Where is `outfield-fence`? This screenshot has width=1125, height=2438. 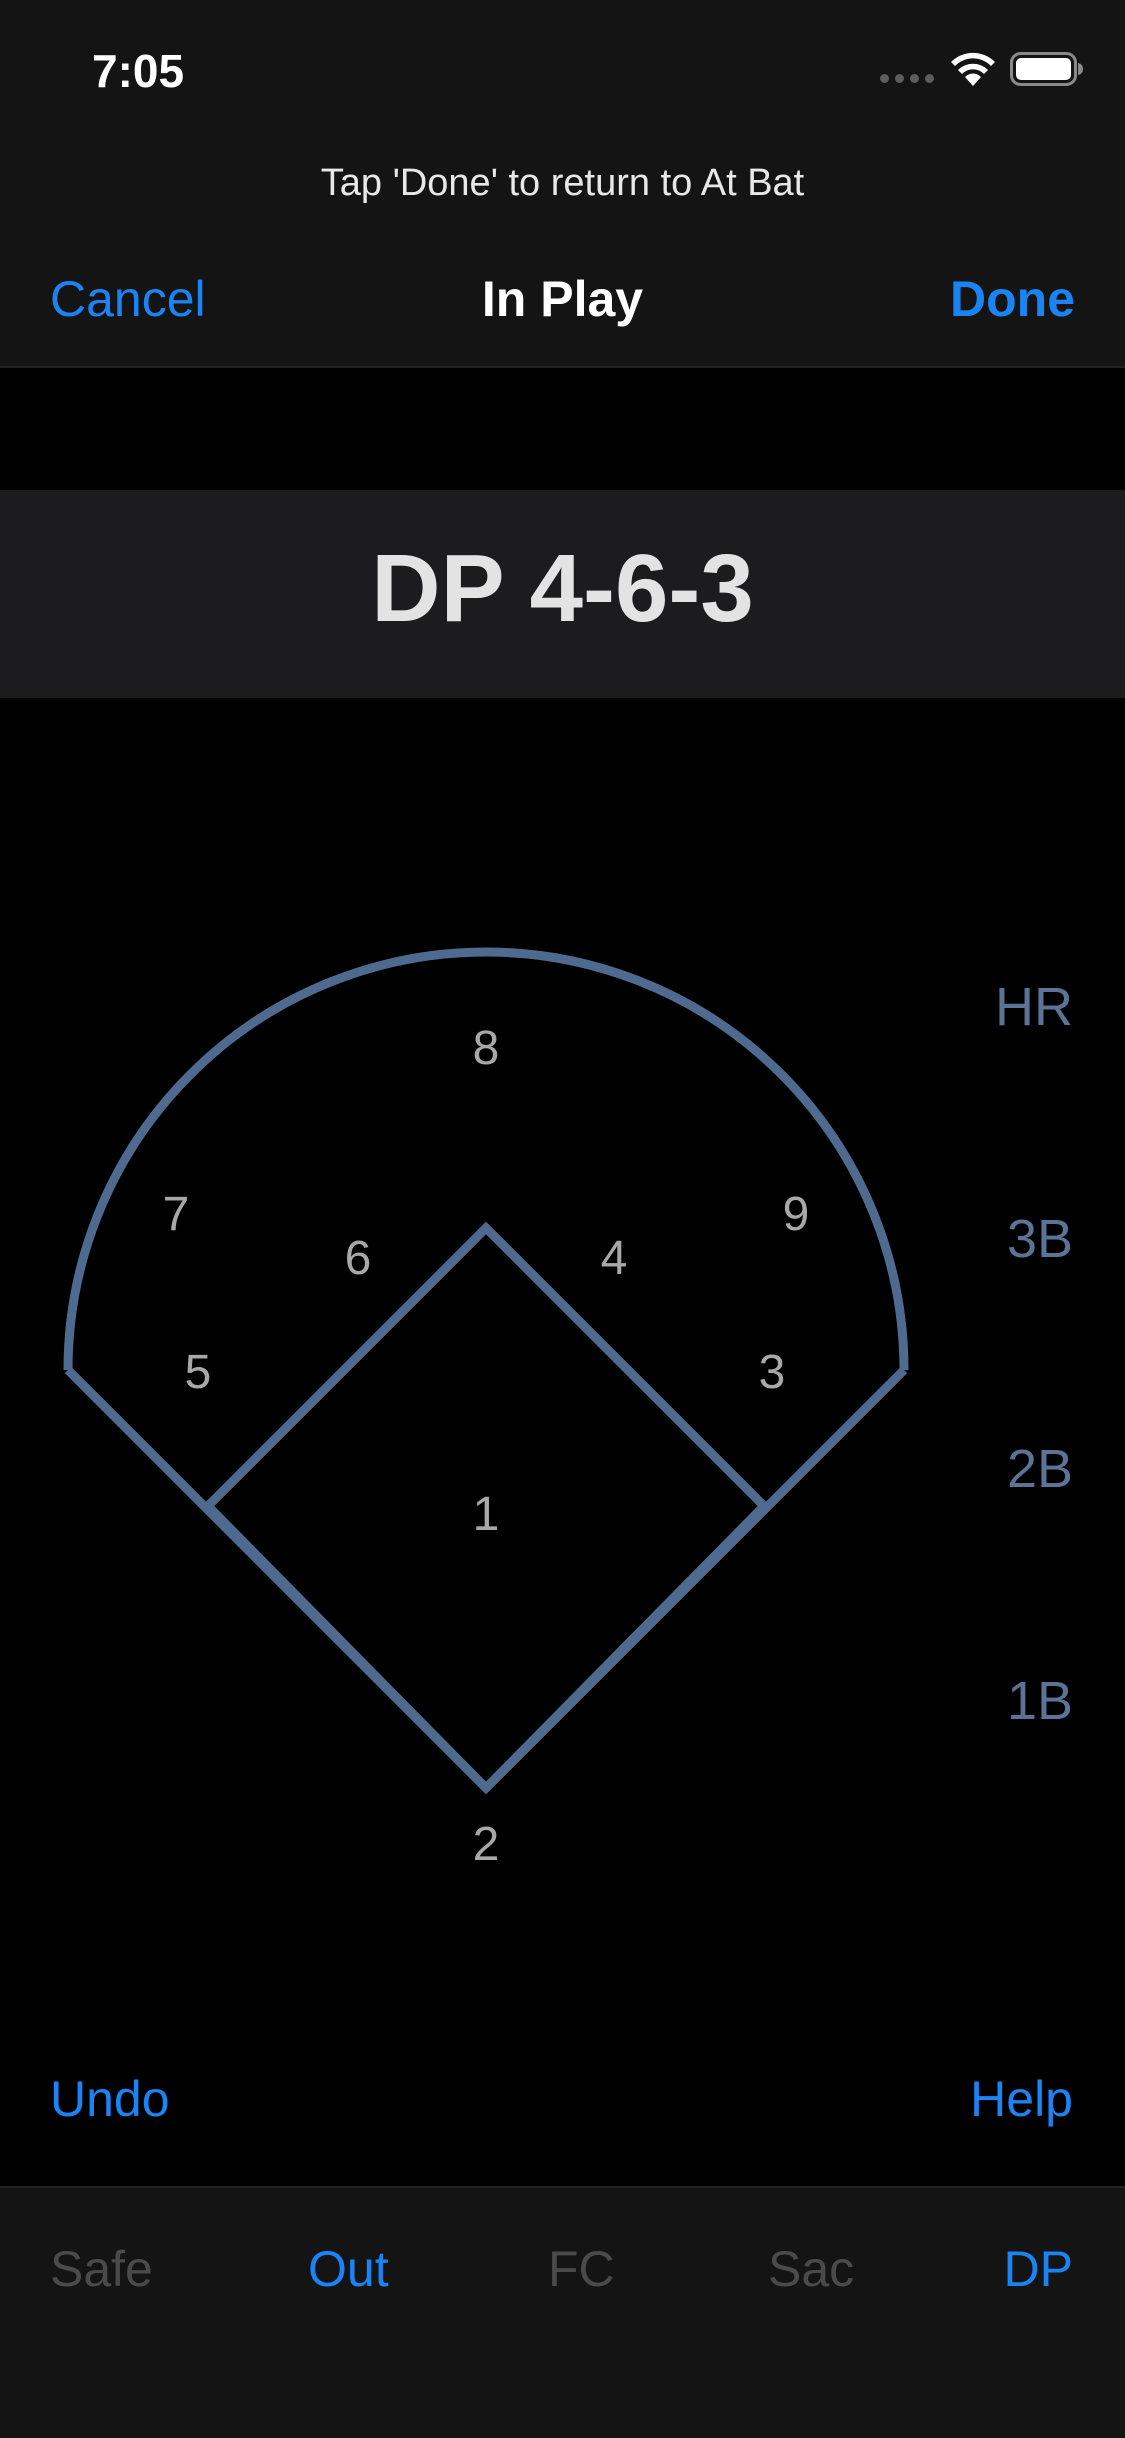 outfield-fence is located at coordinates (486, 1159).